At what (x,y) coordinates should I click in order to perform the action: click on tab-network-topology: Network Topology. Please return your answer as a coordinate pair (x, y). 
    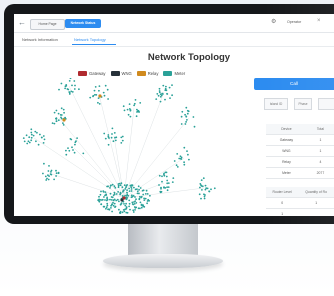
    Looking at the image, I should click on (90, 39).